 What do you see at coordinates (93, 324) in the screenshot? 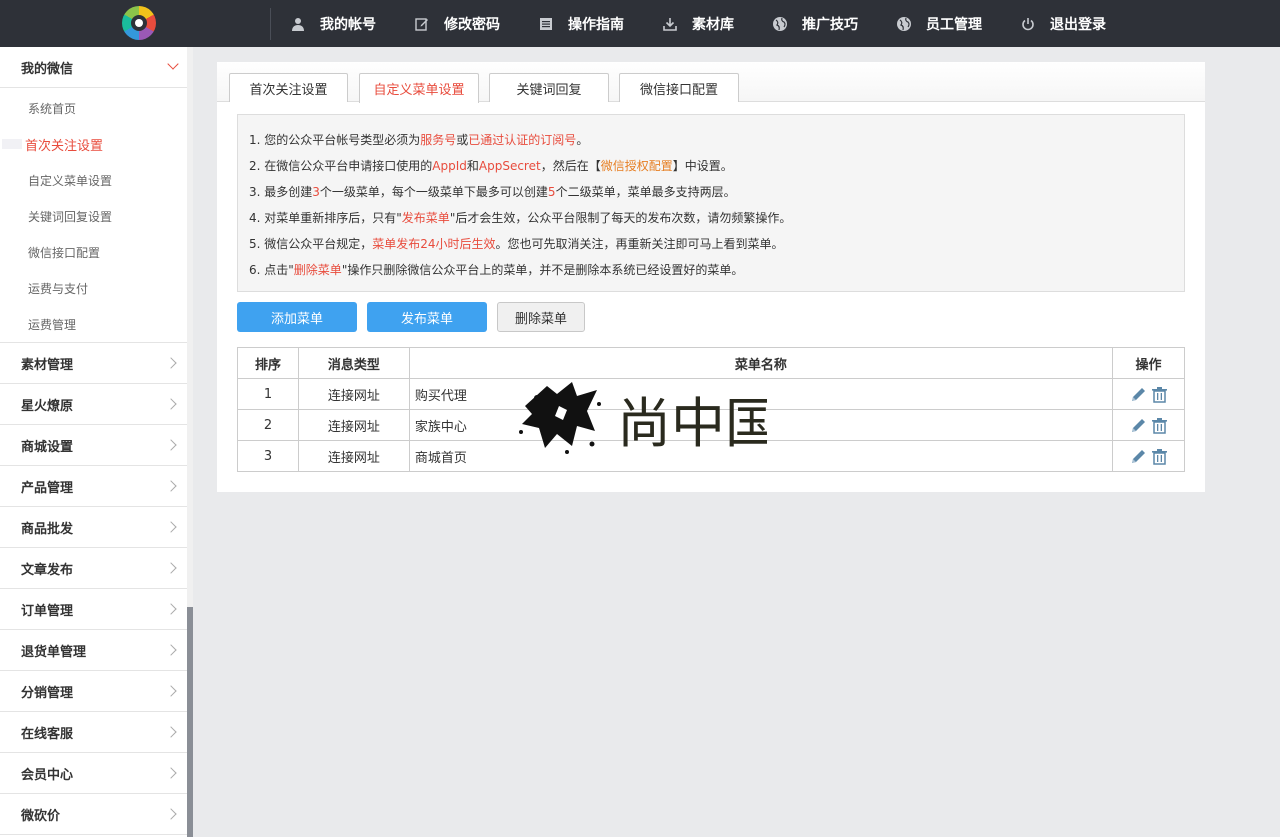
I see `sidebar-item-shipping-manage: 运费管理` at bounding box center [93, 324].